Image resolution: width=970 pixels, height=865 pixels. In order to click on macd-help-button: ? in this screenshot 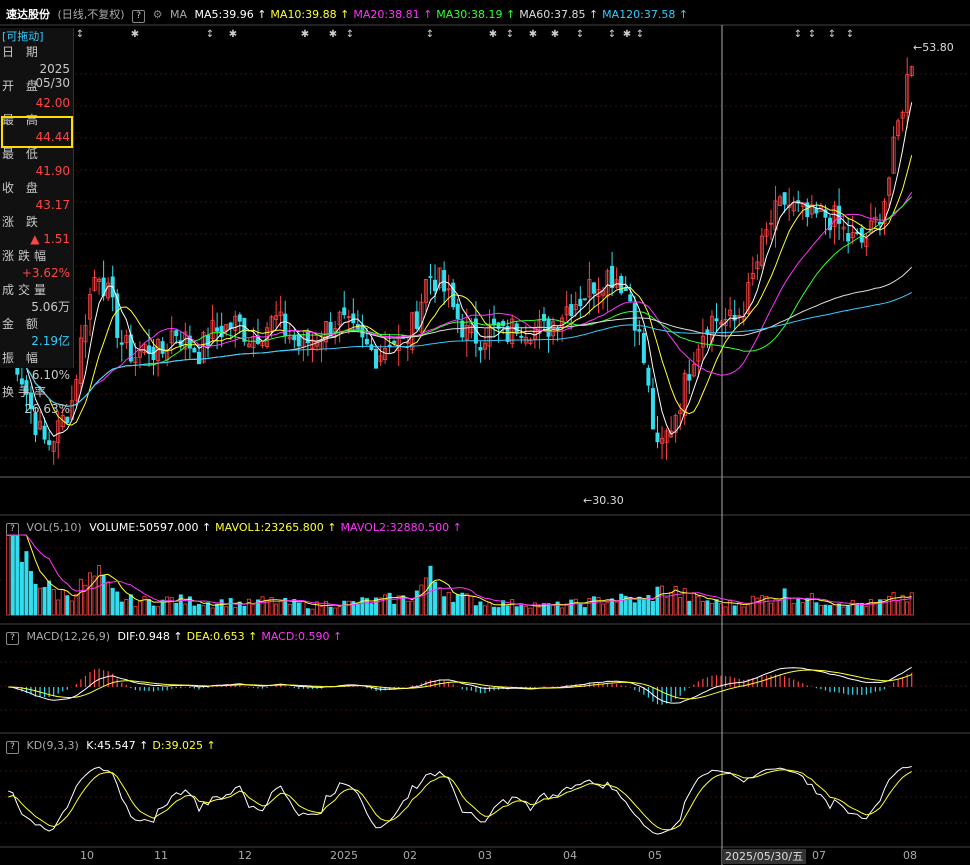, I will do `click(12, 638)`.